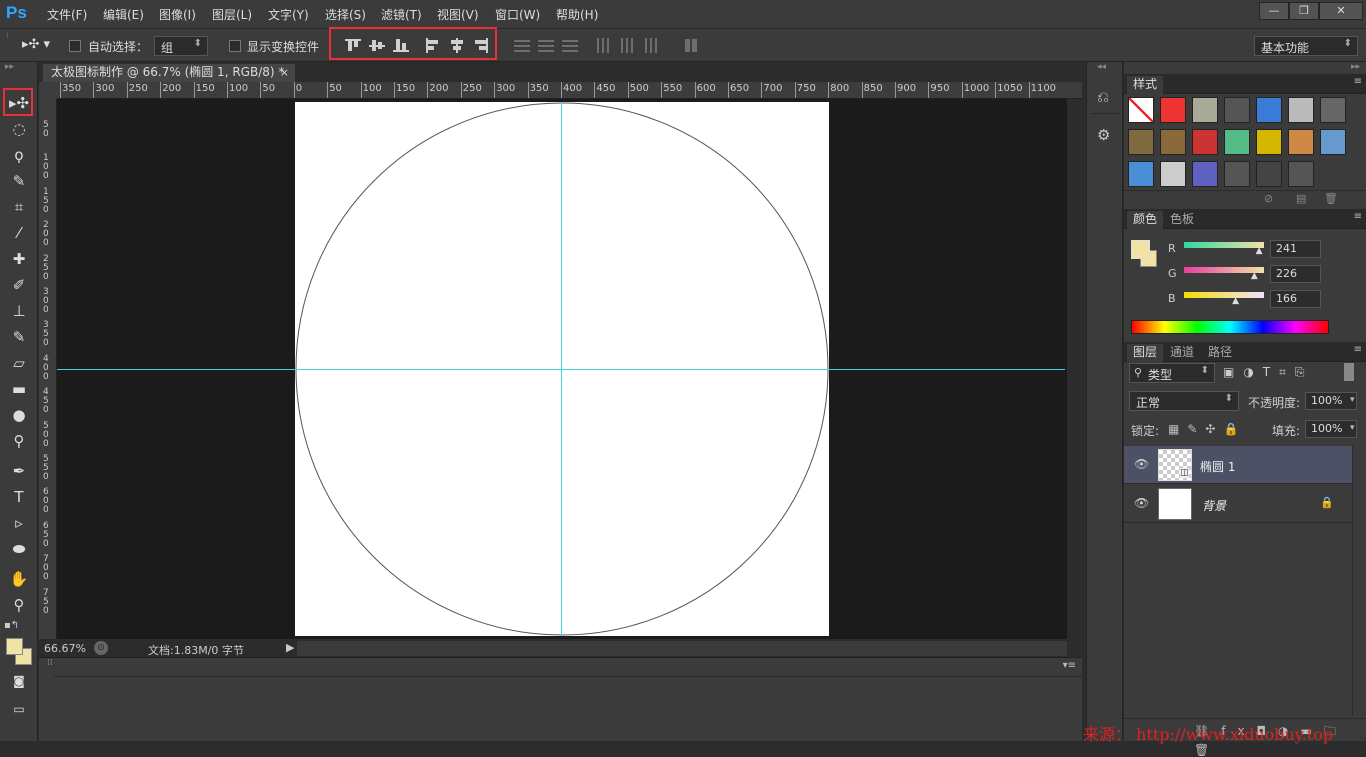  I want to click on auto-select-checkbox, so click(75, 46).